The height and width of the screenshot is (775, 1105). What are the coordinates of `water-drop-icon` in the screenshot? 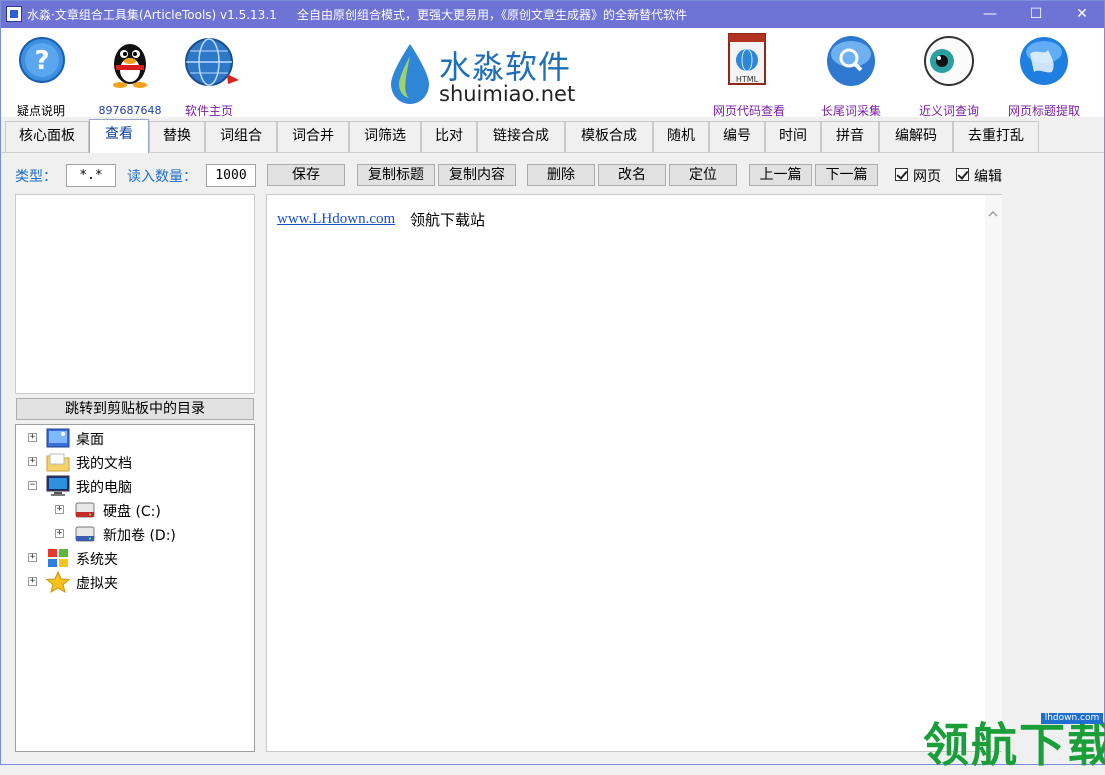 It's located at (410, 74).